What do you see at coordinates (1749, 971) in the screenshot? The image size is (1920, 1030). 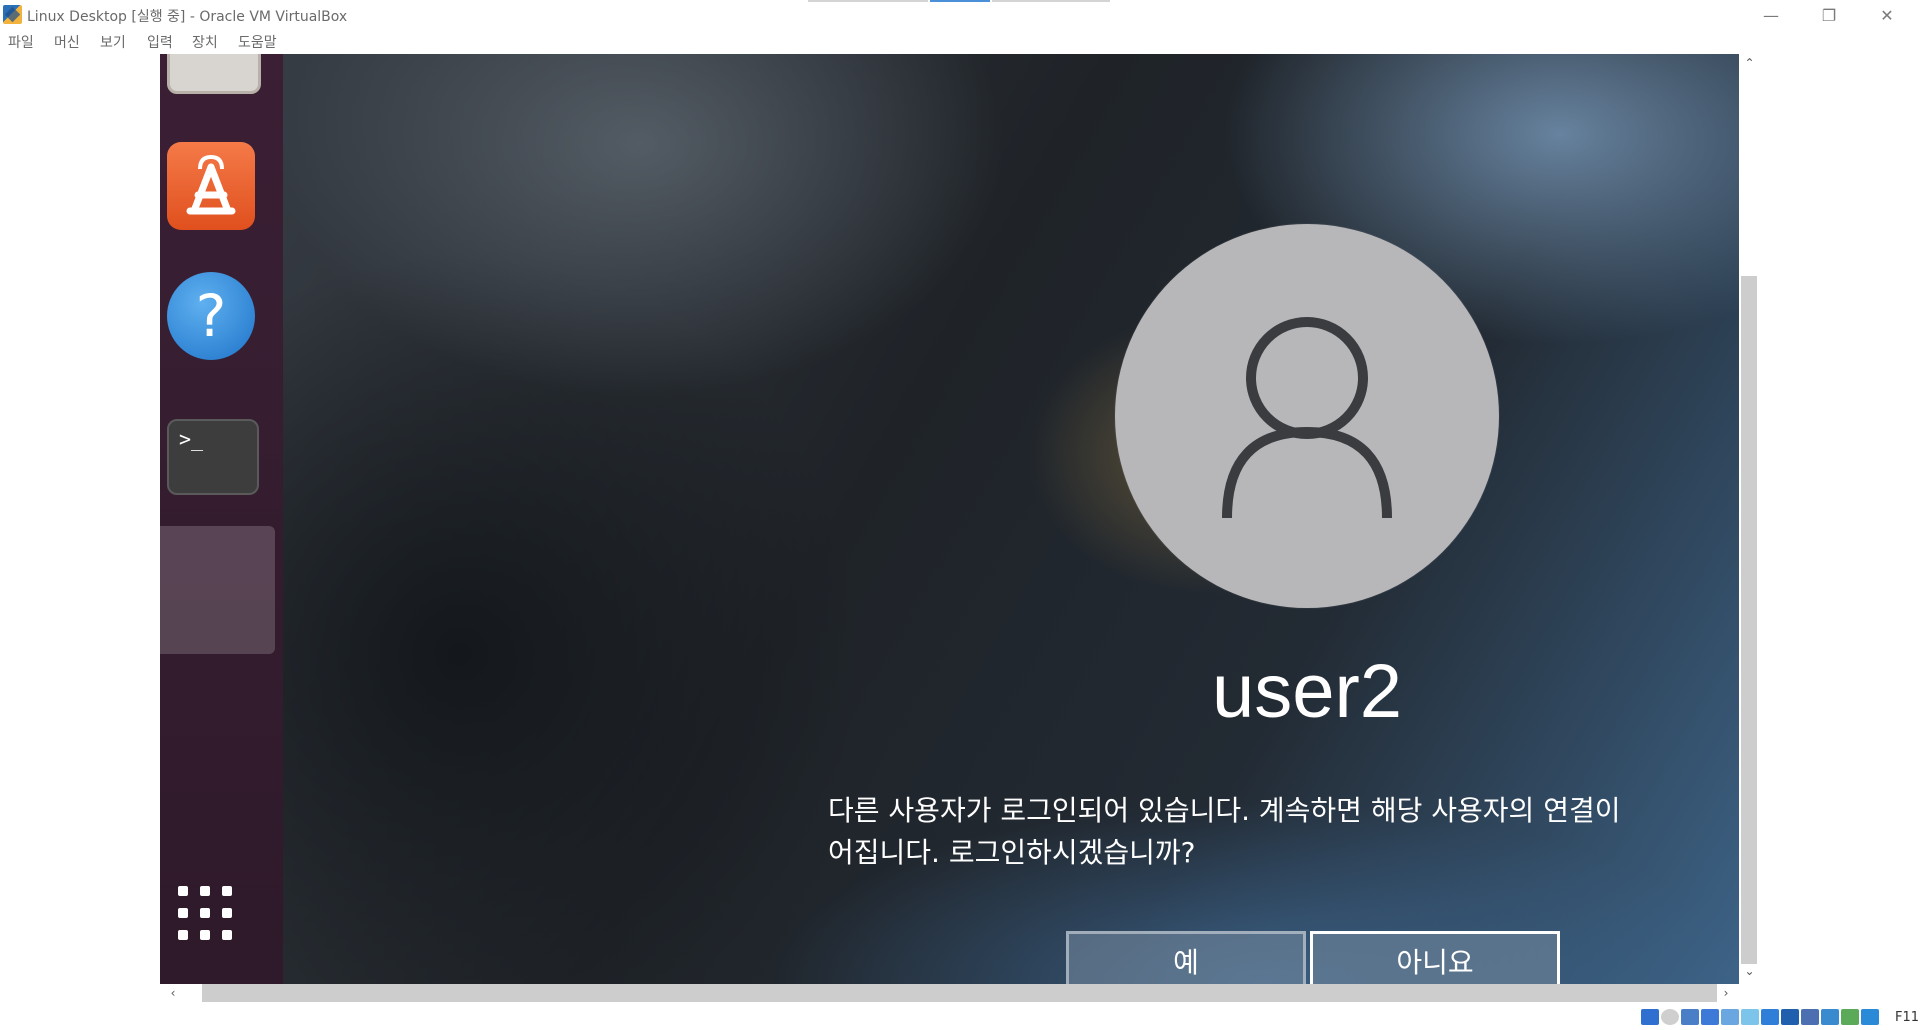 I see `scroll-down-icon: ⌄` at bounding box center [1749, 971].